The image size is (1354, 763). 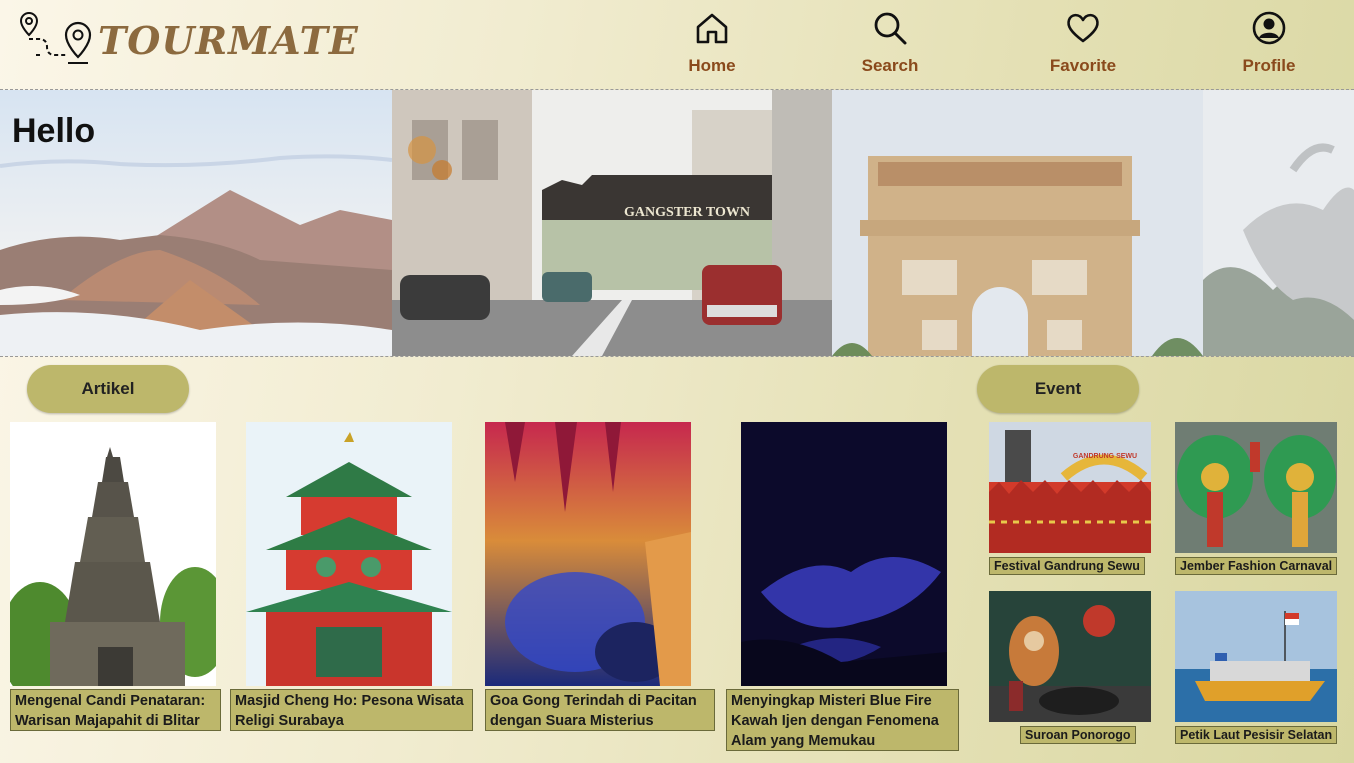 What do you see at coordinates (588, 554) in the screenshot?
I see `article-image-goa-gong` at bounding box center [588, 554].